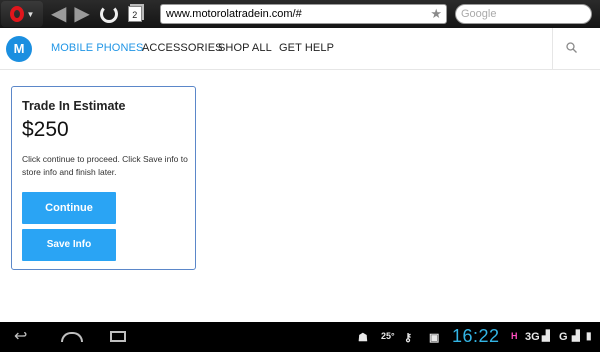  Describe the element at coordinates (69, 208) in the screenshot. I see `continue-button: Continue` at that location.